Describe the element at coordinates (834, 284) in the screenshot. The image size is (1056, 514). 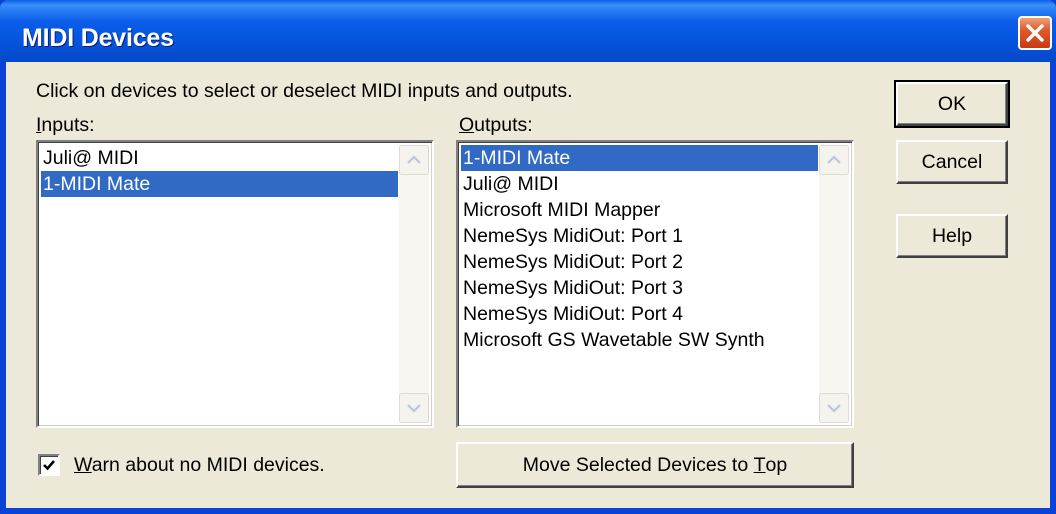
I see `outputs-scrollbar` at that location.